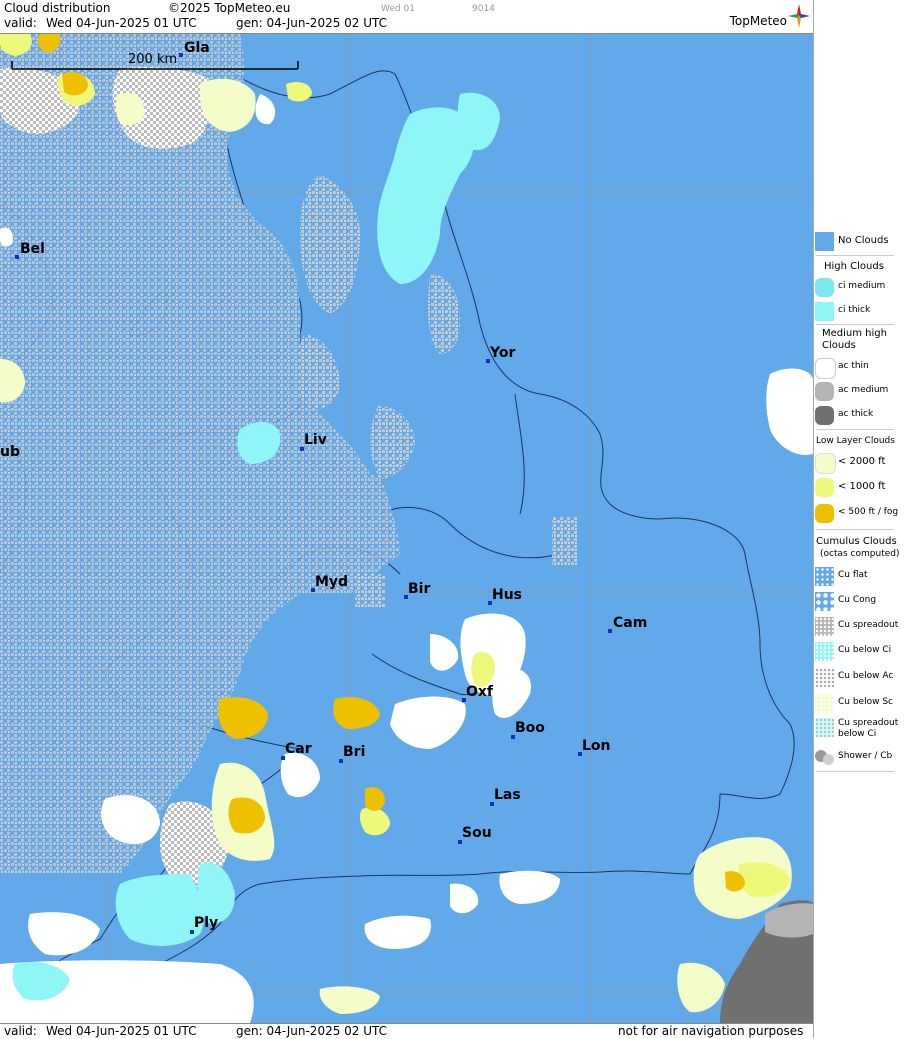 The image size is (905, 1039). Describe the element at coordinates (596, 746) in the screenshot. I see `city-label-lon: Lon` at that location.